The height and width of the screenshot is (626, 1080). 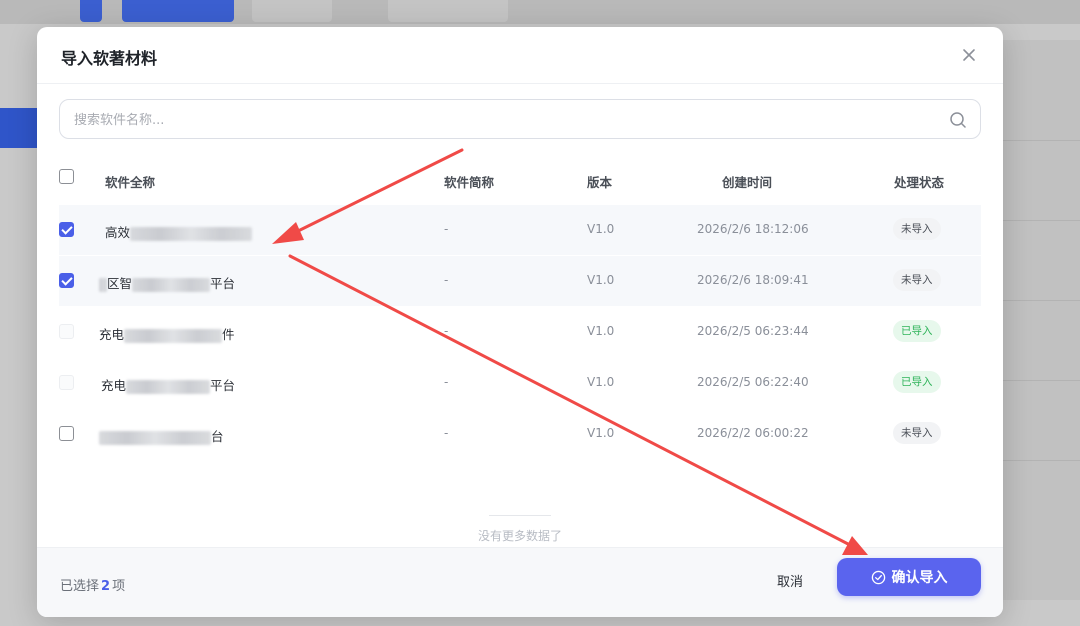 I want to click on name-visible-part: 件, so click(x=228, y=334).